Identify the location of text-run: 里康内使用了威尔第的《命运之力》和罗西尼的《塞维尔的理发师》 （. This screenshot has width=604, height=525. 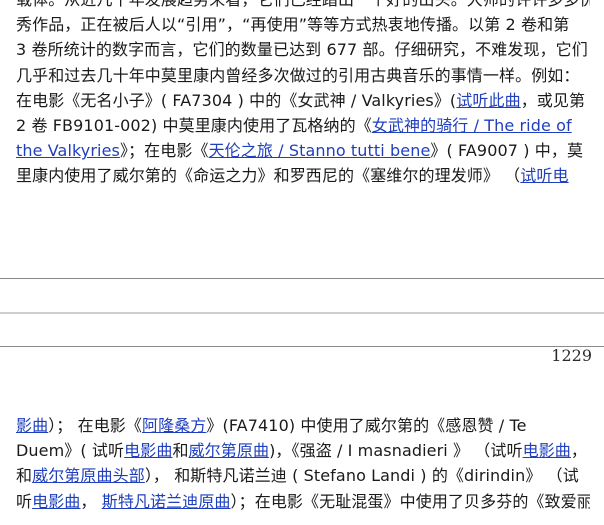
(268, 176).